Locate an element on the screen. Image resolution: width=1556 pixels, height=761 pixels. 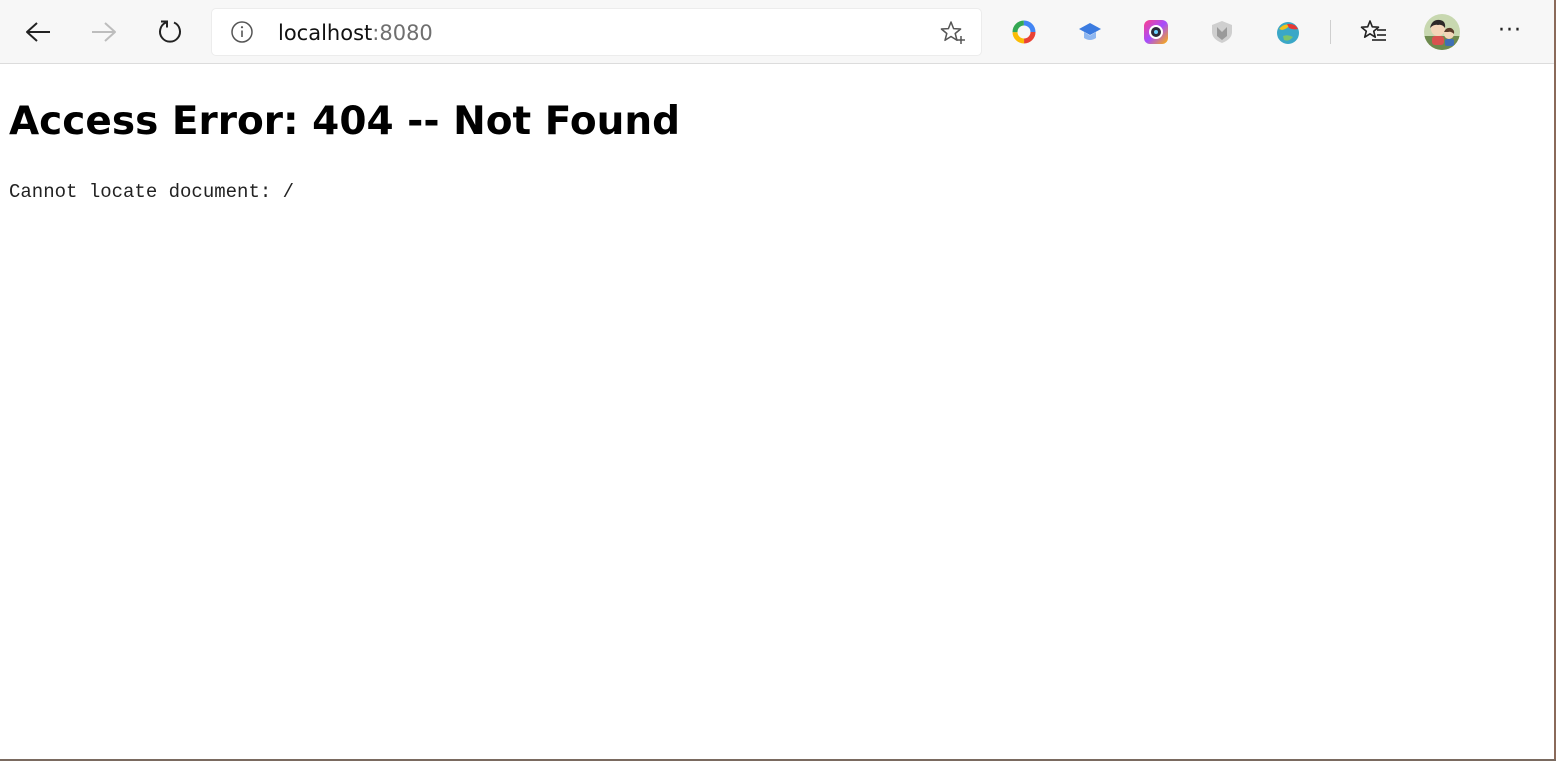
ring-extension-icon is located at coordinates (1024, 32).